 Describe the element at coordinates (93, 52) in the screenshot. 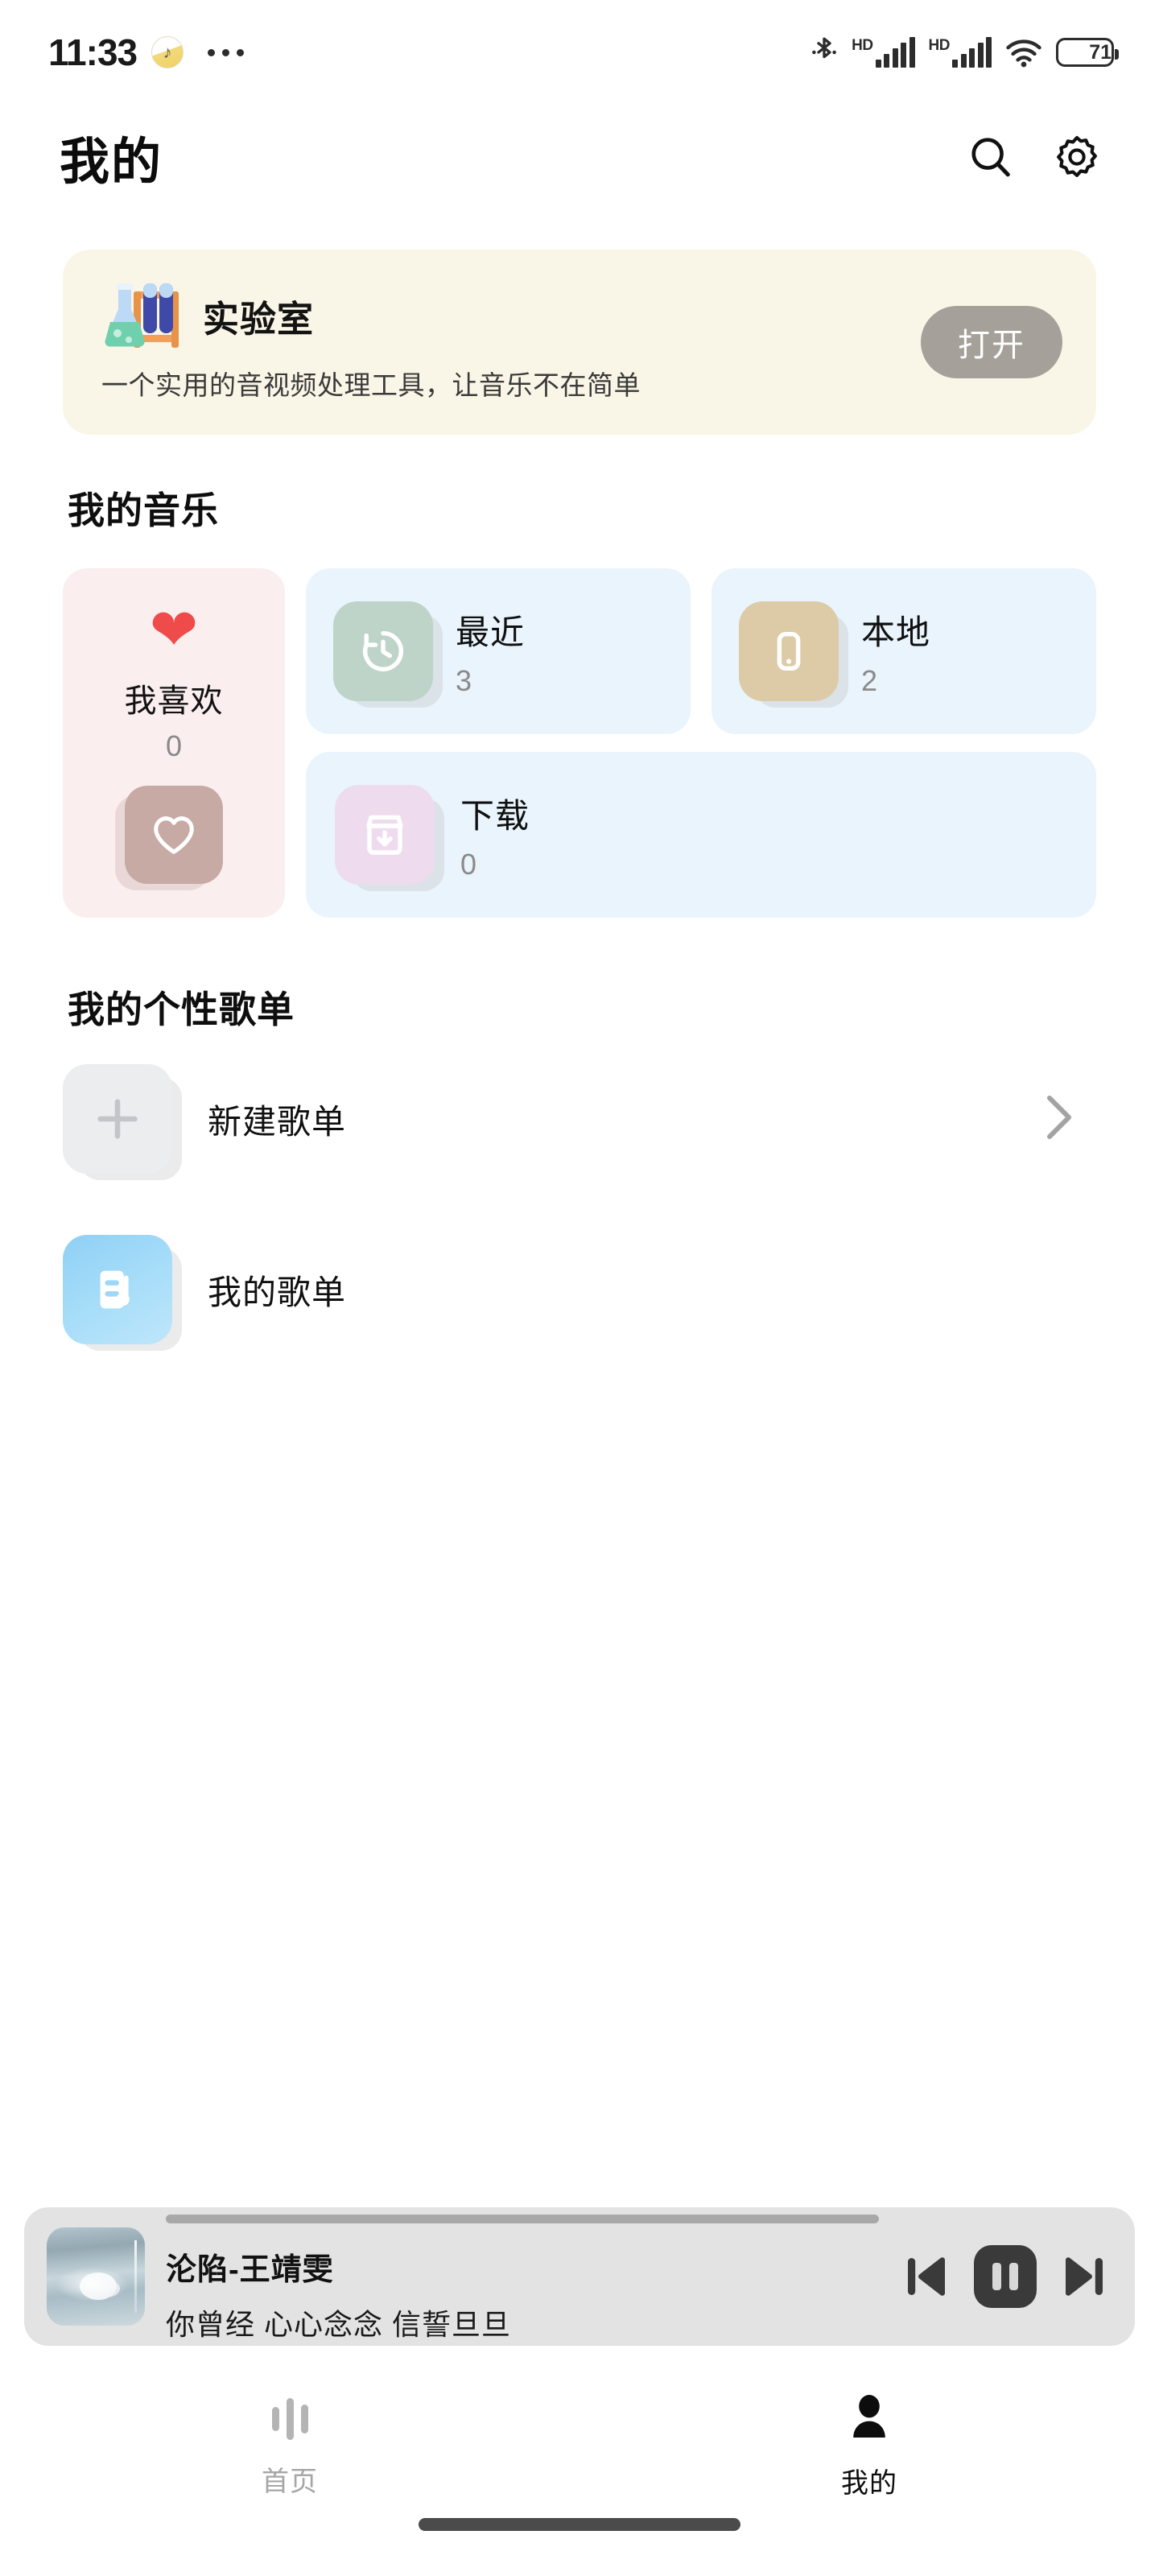

I see `status-time: 11:33` at that location.